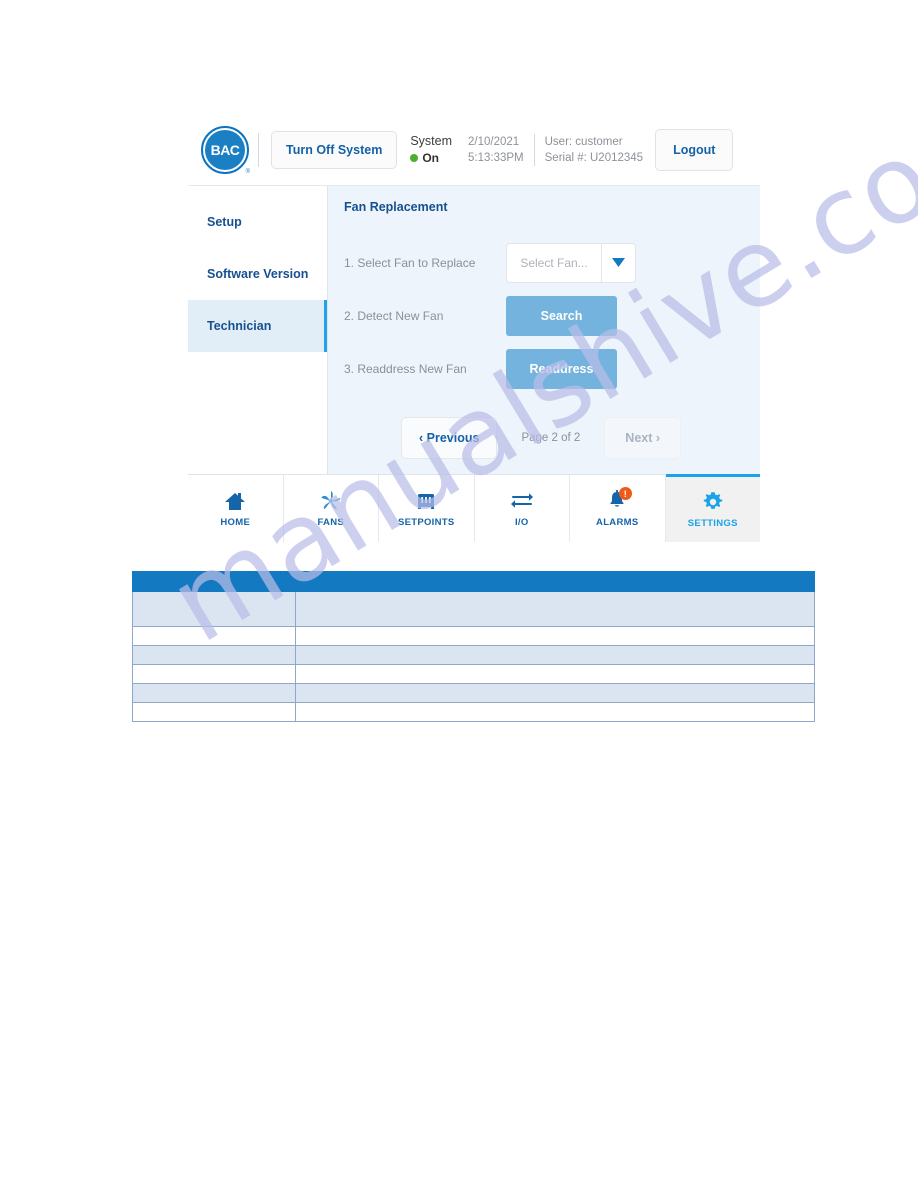 This screenshot has width=918, height=1188. I want to click on nav-item-alarms: ! ALARMS, so click(618, 508).